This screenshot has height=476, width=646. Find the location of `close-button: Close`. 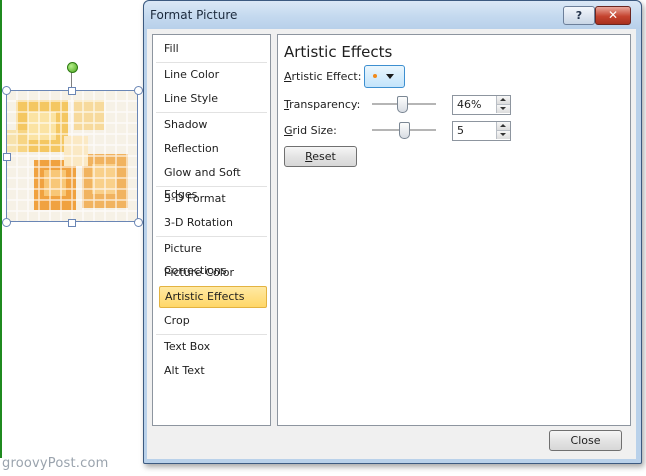

close-button: Close is located at coordinates (585, 440).